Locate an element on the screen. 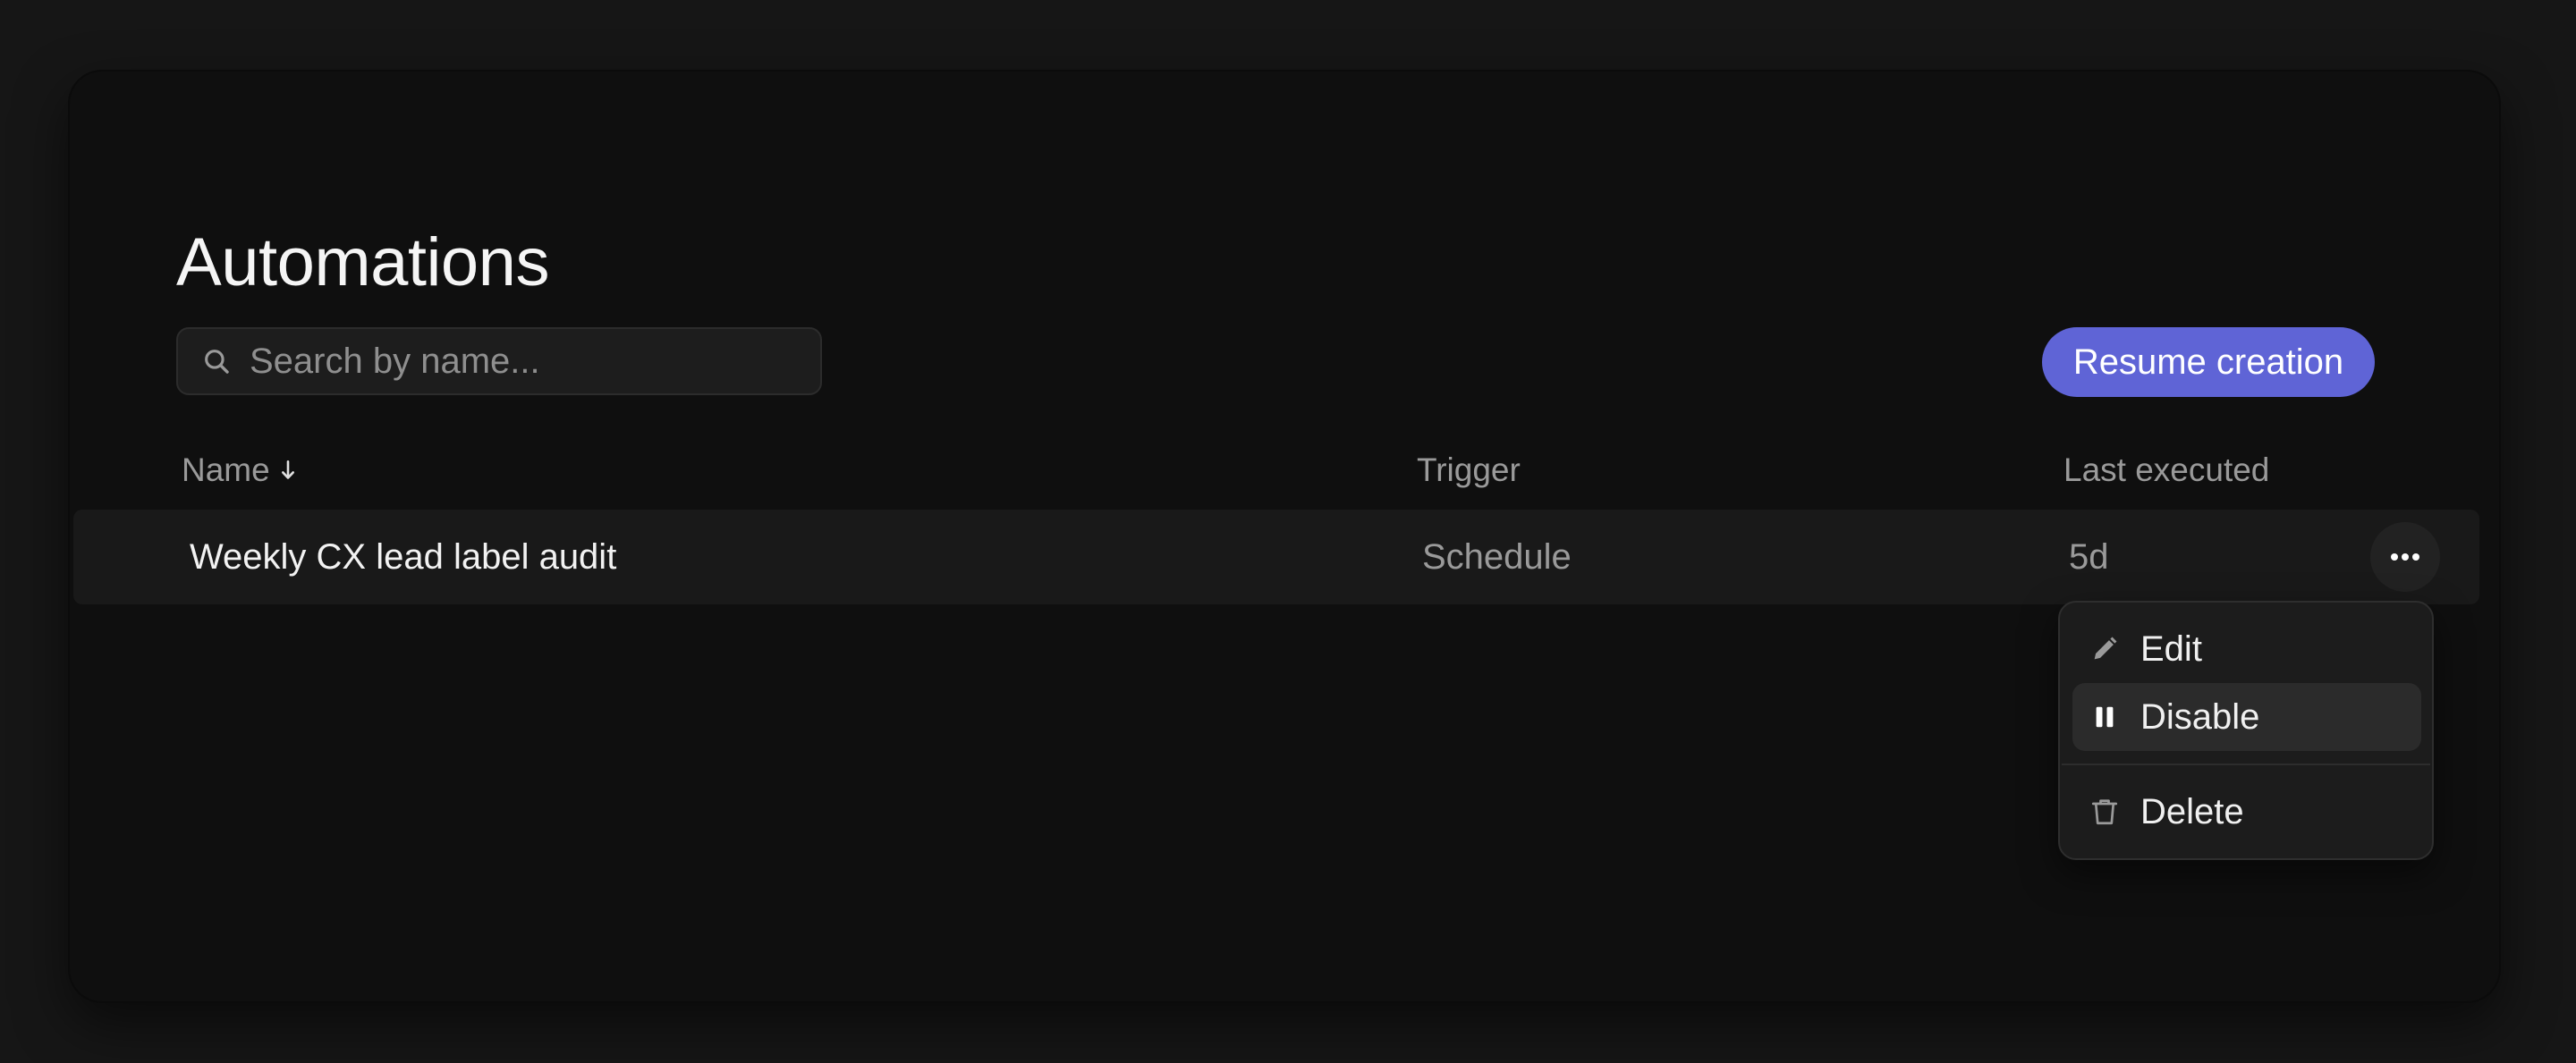 This screenshot has height=1063, width=2576. search-icon is located at coordinates (217, 362).